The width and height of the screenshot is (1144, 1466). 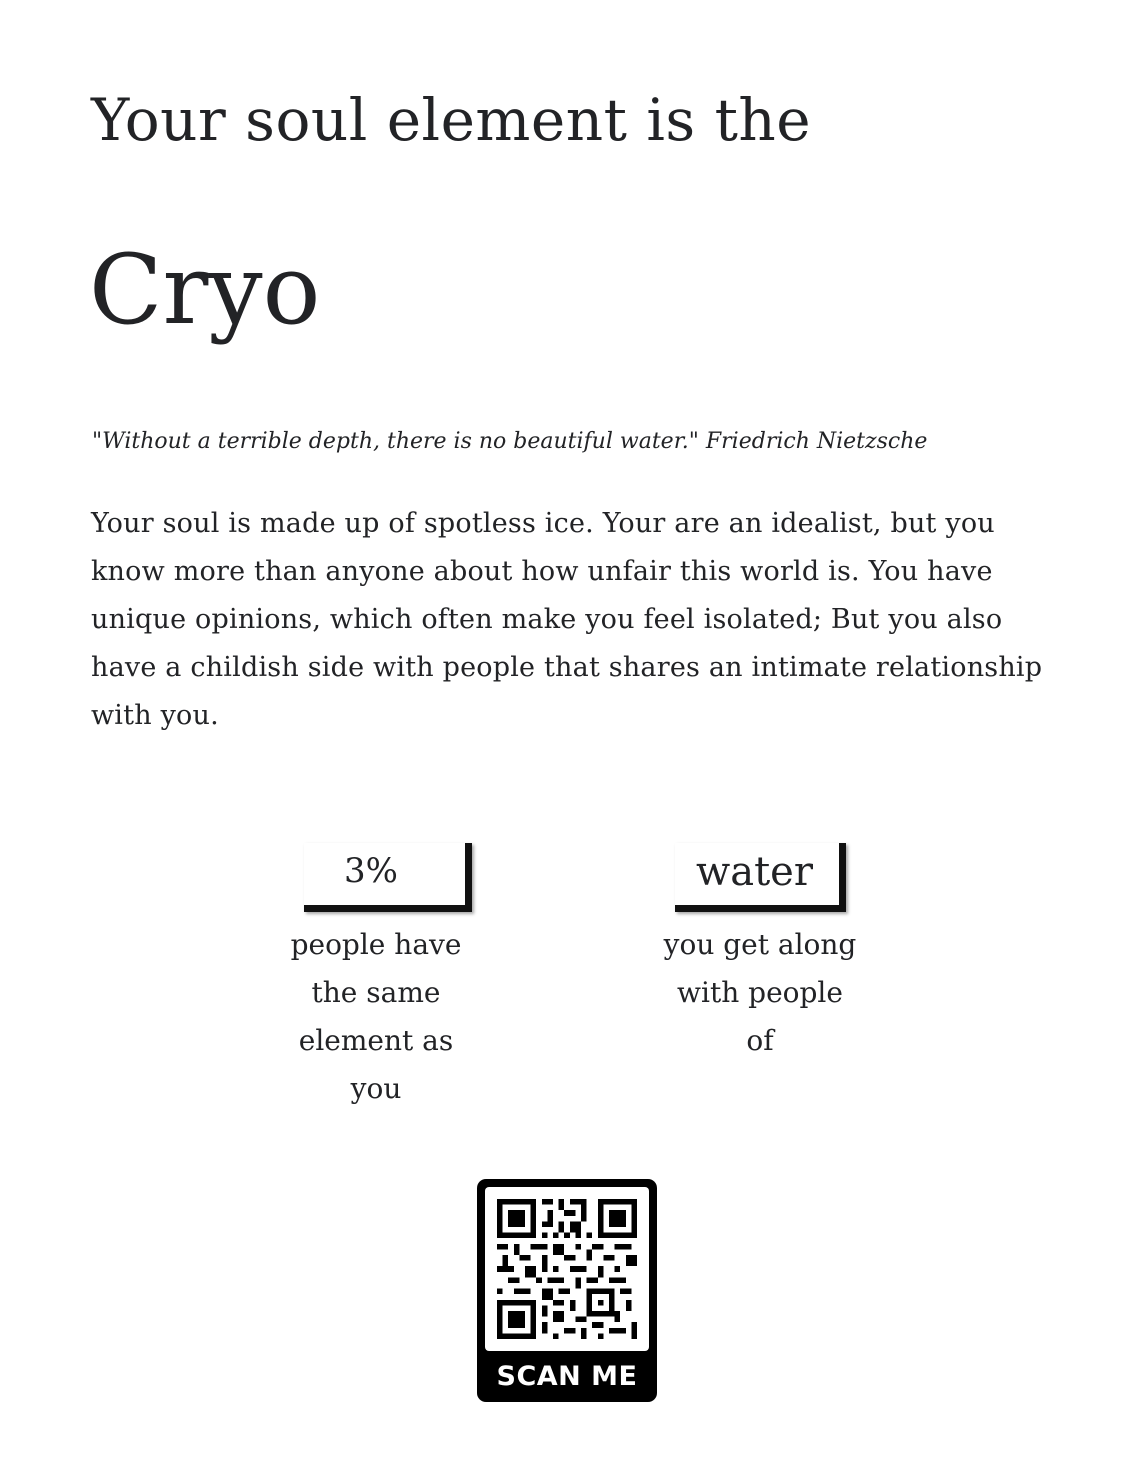 What do you see at coordinates (451, 120) in the screenshot?
I see `intro-heading: Your soul element is the` at bounding box center [451, 120].